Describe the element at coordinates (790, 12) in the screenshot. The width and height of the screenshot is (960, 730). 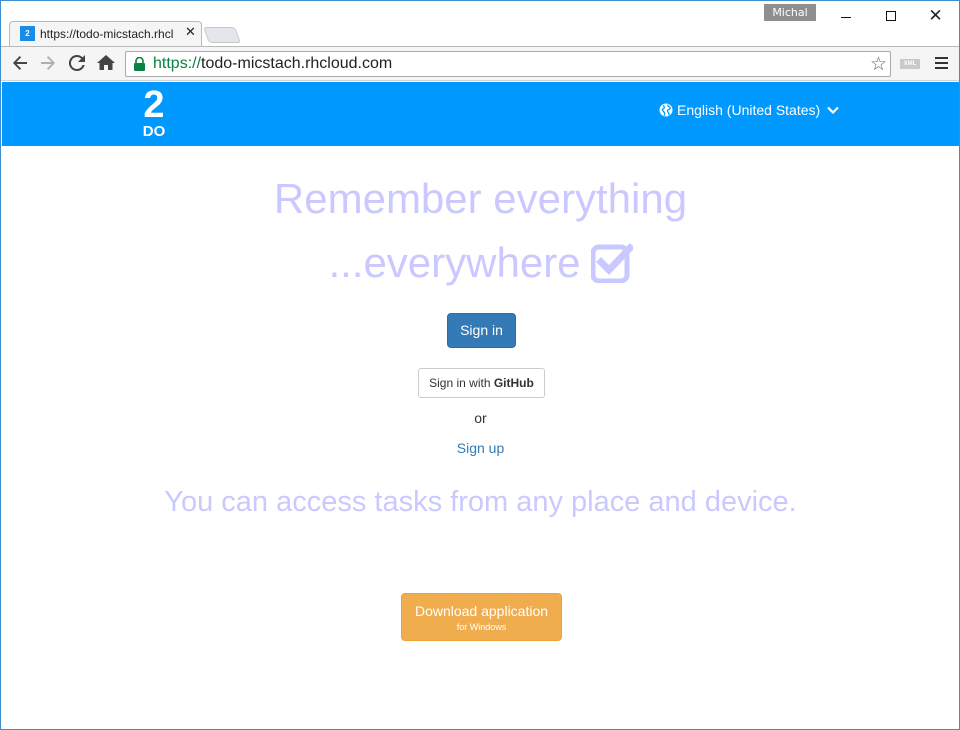
I see `user-profile-badge: Michal` at that location.